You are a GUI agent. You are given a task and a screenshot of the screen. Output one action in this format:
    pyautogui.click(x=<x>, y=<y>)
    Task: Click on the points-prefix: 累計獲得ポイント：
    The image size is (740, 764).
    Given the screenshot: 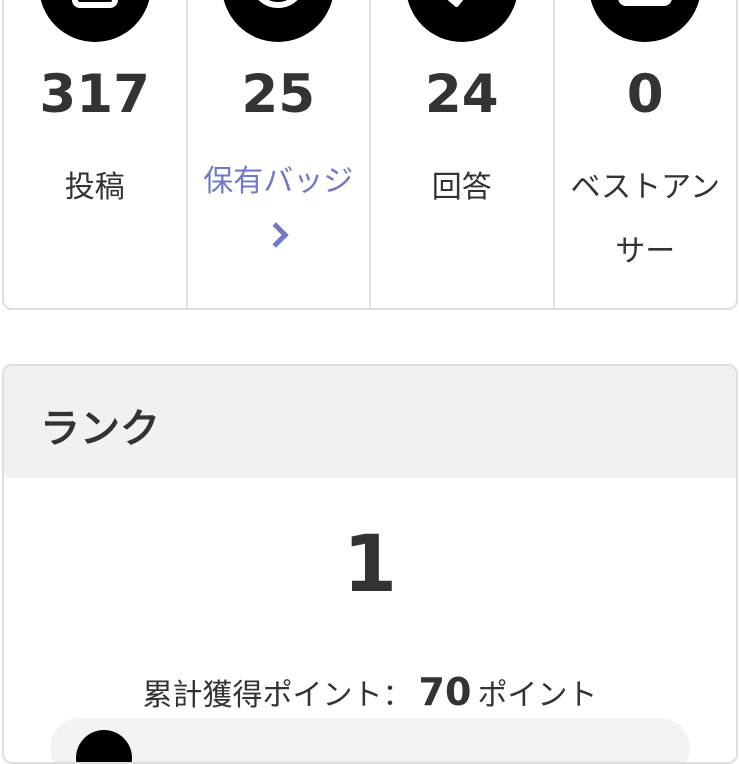 What is the action you would take?
    pyautogui.click(x=277, y=695)
    